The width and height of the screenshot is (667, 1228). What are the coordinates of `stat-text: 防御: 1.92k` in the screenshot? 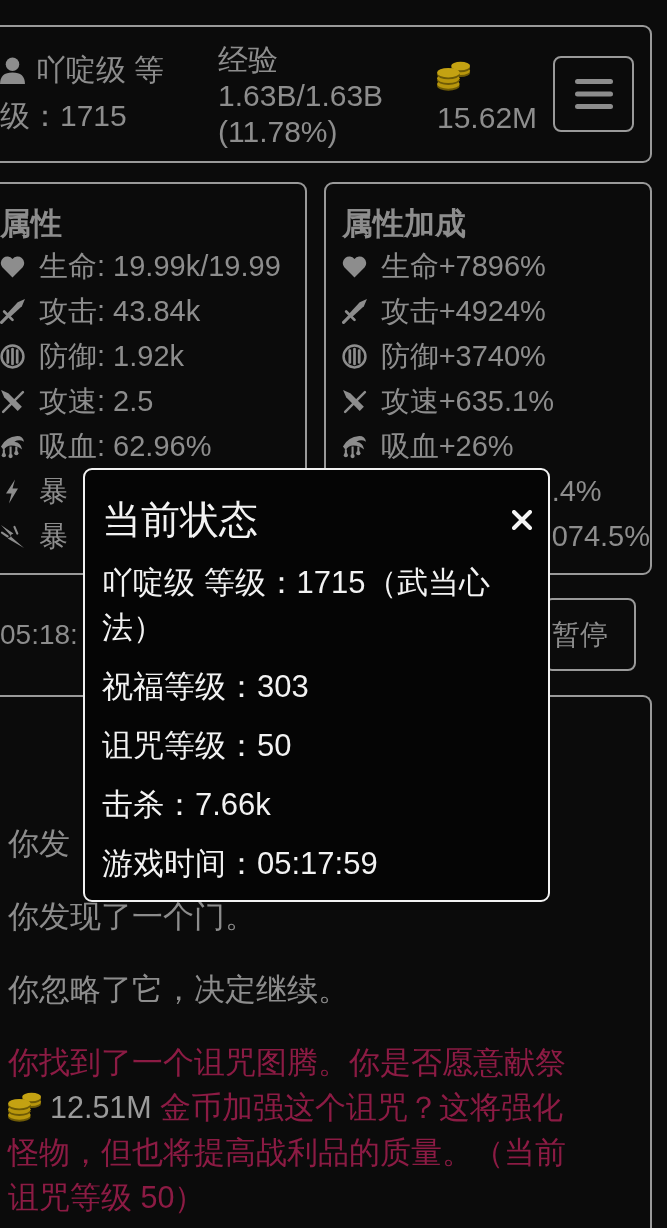 It's located at (112, 356).